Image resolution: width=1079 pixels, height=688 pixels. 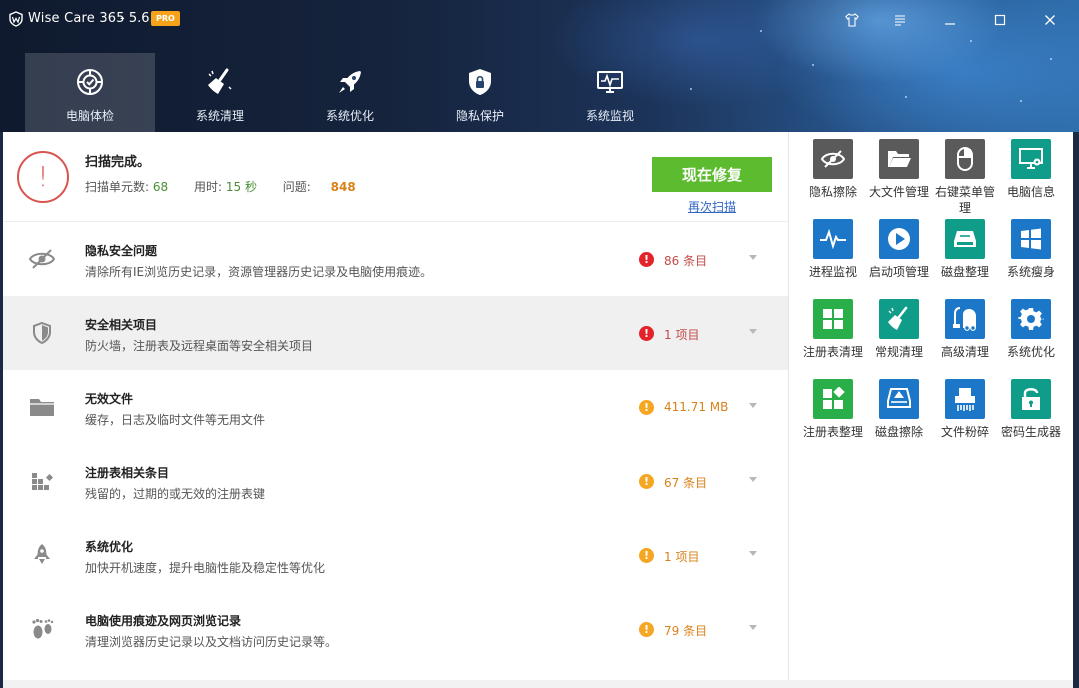 I want to click on tool-label: 进程监视, so click(x=832, y=272).